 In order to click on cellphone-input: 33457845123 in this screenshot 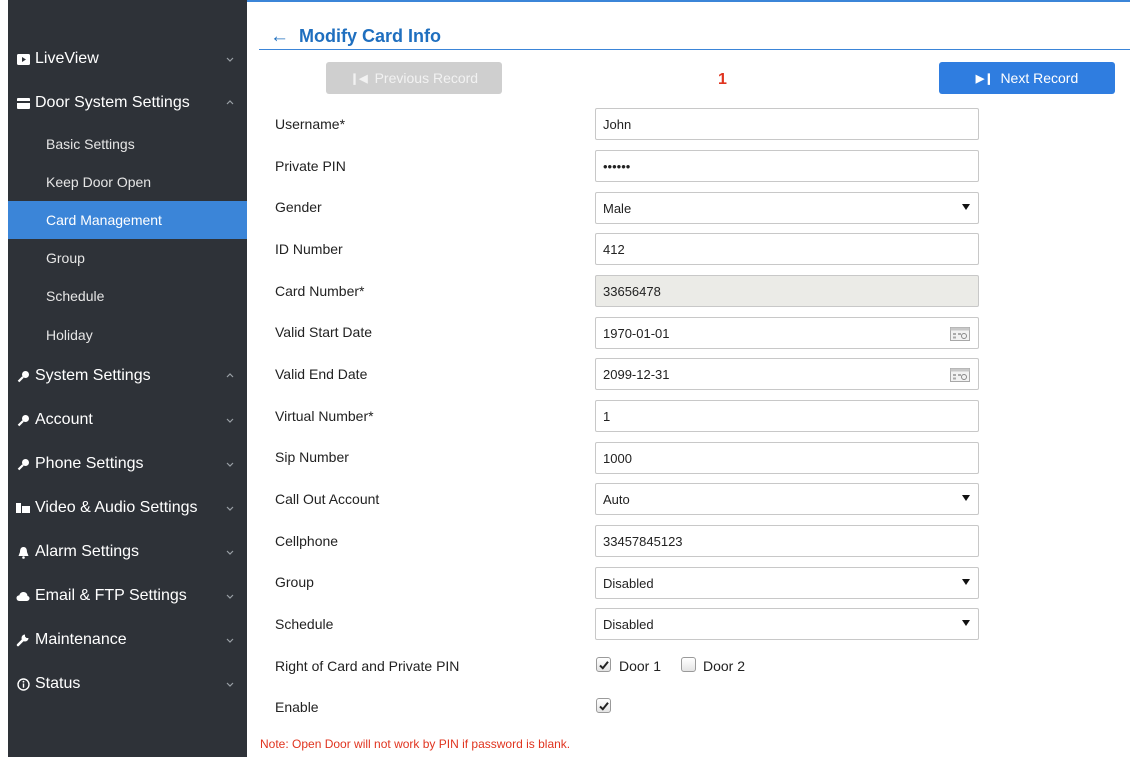, I will do `click(787, 541)`.